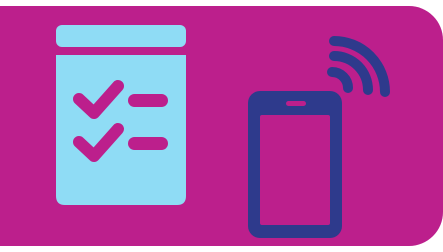 This screenshot has width=443, height=252. I want to click on phone-speaker, so click(296, 103).